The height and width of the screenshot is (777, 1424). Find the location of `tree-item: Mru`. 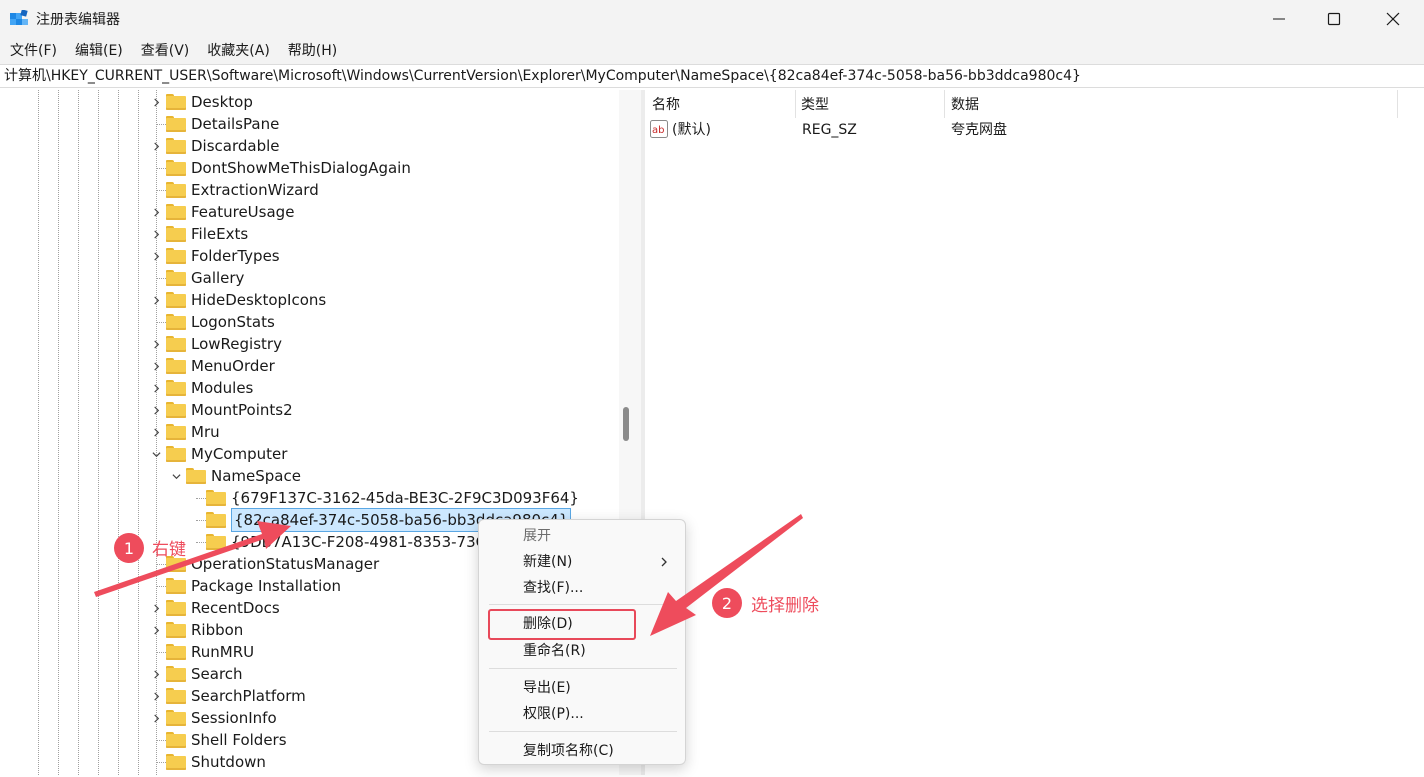

tree-item: Mru is located at coordinates (310, 432).